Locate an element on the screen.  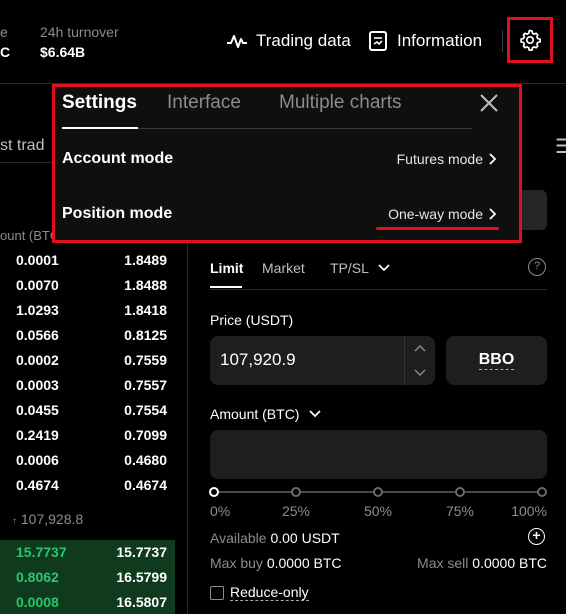
ask-row: 0.0001 1.8489 is located at coordinates (87, 260).